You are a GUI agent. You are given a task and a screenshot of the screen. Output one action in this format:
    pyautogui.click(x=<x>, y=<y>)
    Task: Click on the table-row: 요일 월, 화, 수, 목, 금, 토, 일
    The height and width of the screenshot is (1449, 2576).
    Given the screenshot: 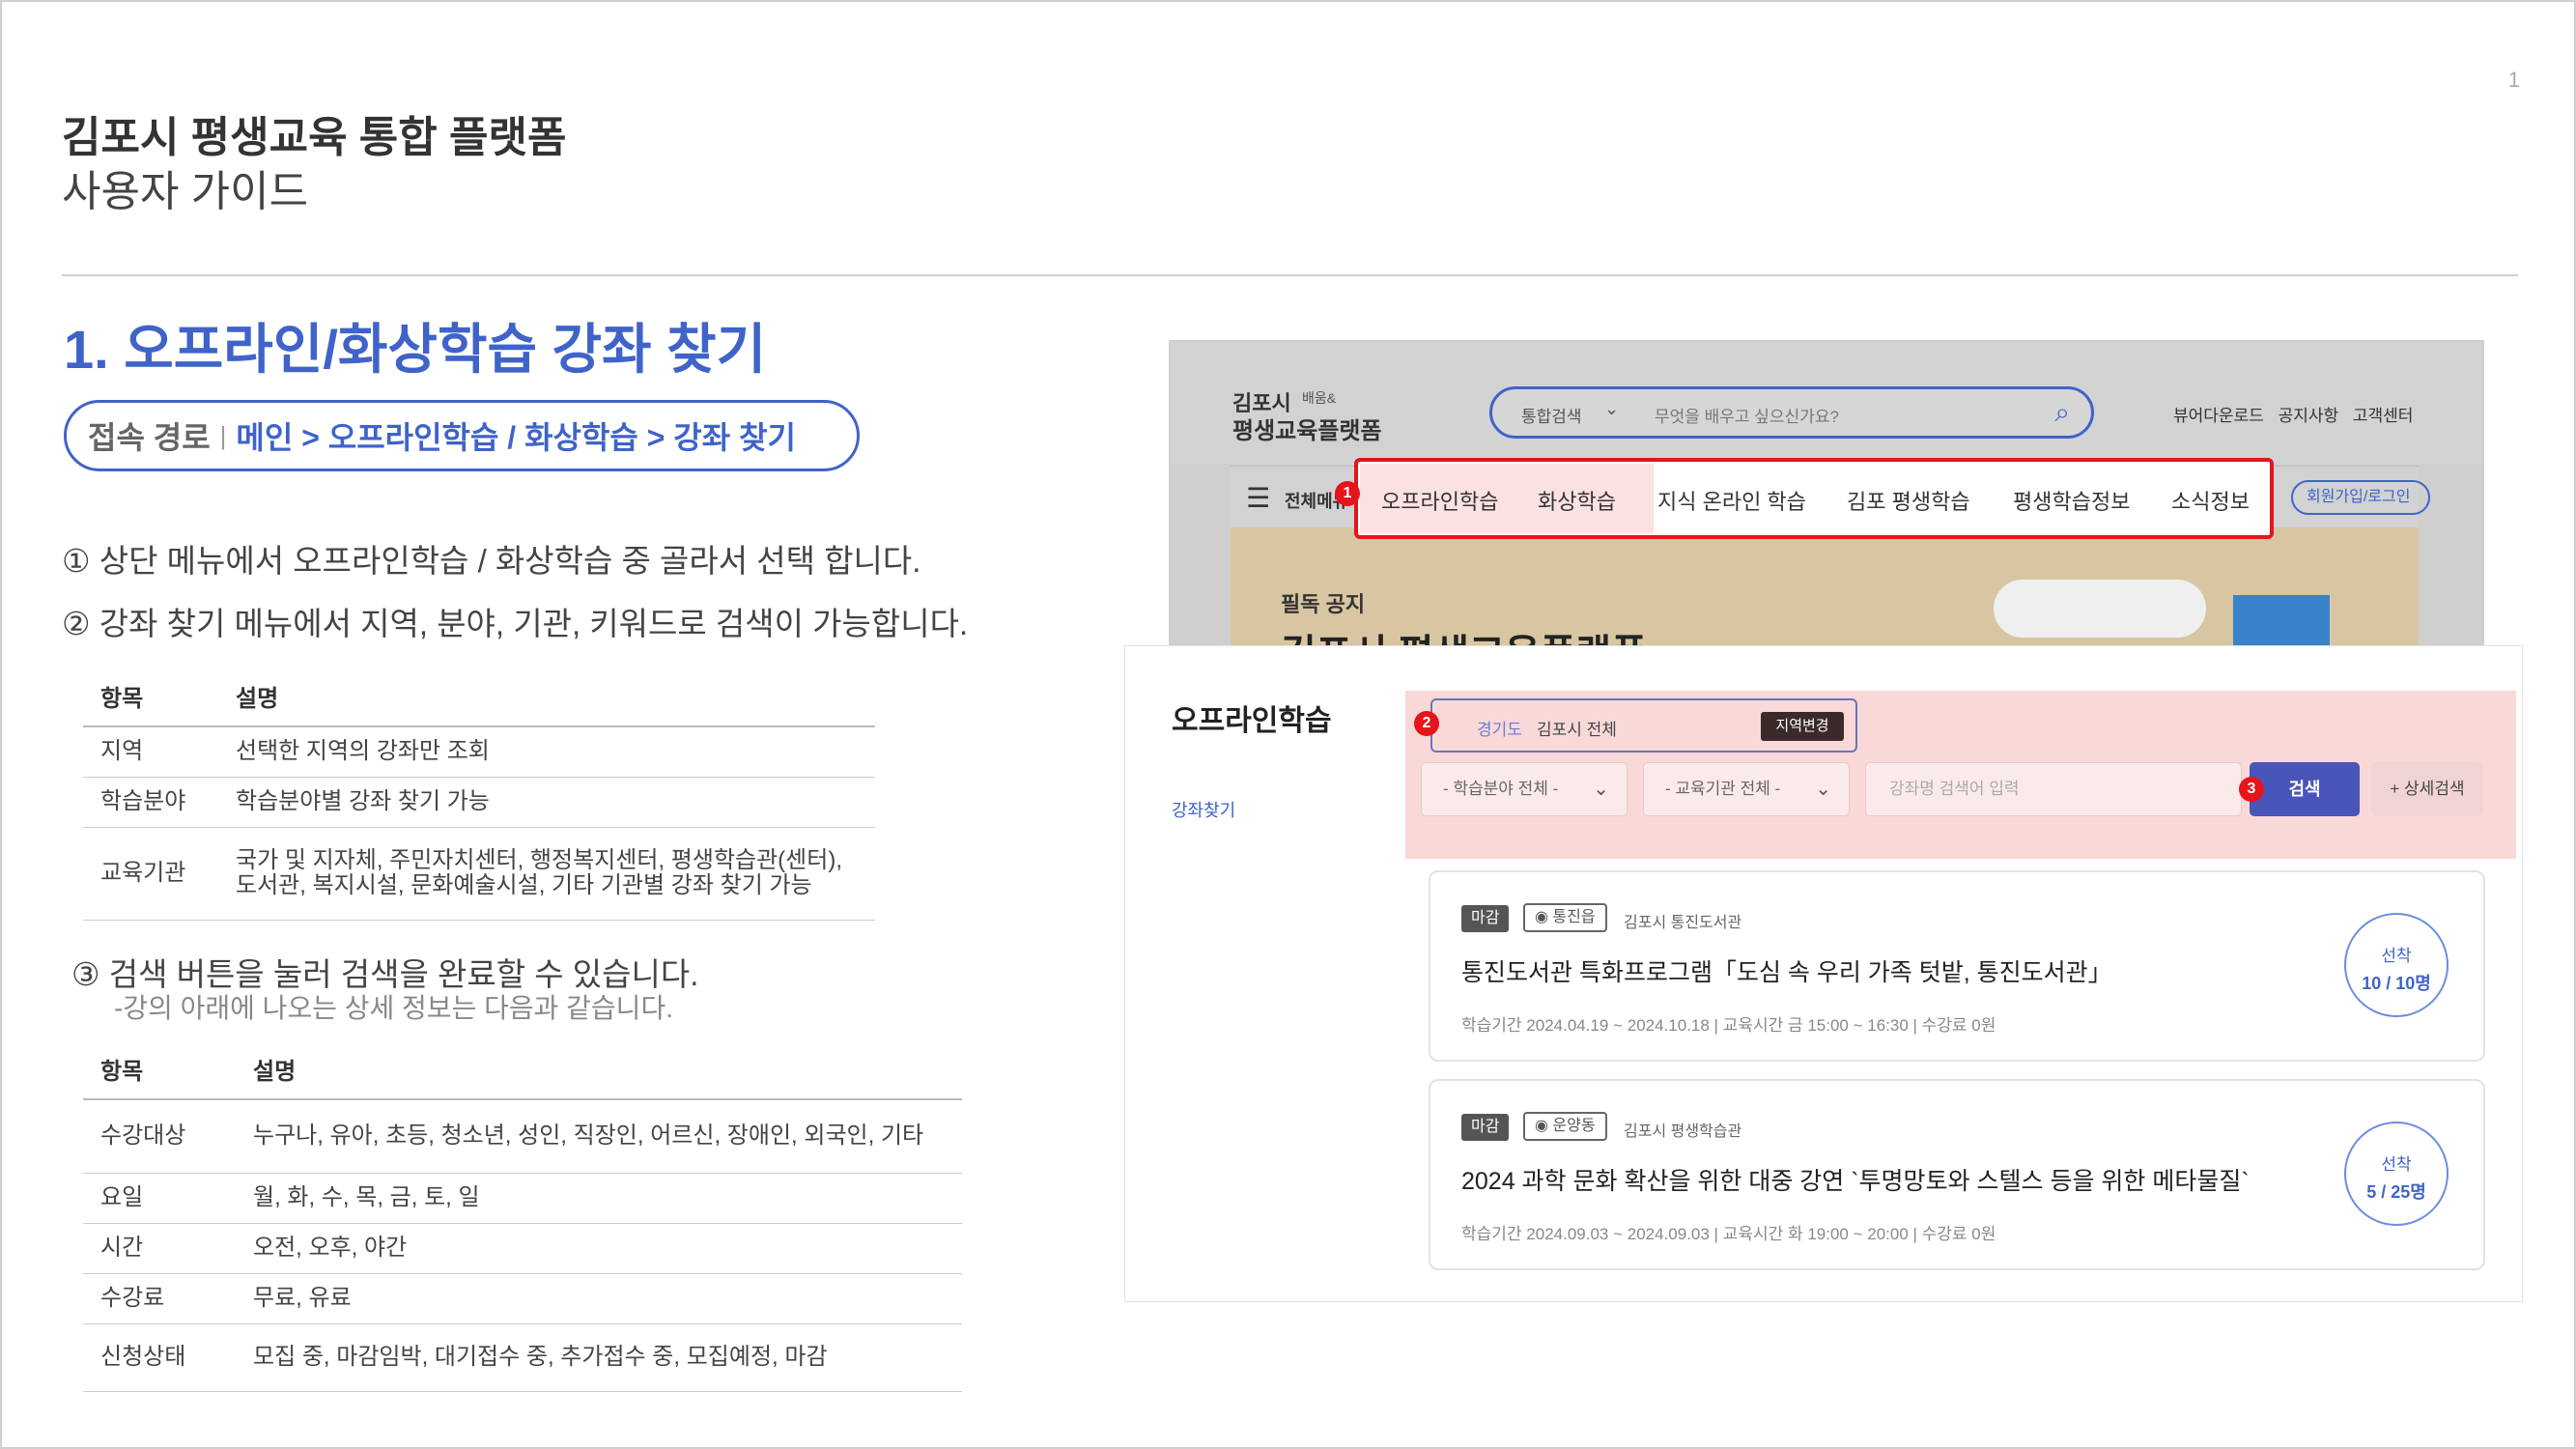 What is the action you would take?
    pyautogui.click(x=522, y=1198)
    